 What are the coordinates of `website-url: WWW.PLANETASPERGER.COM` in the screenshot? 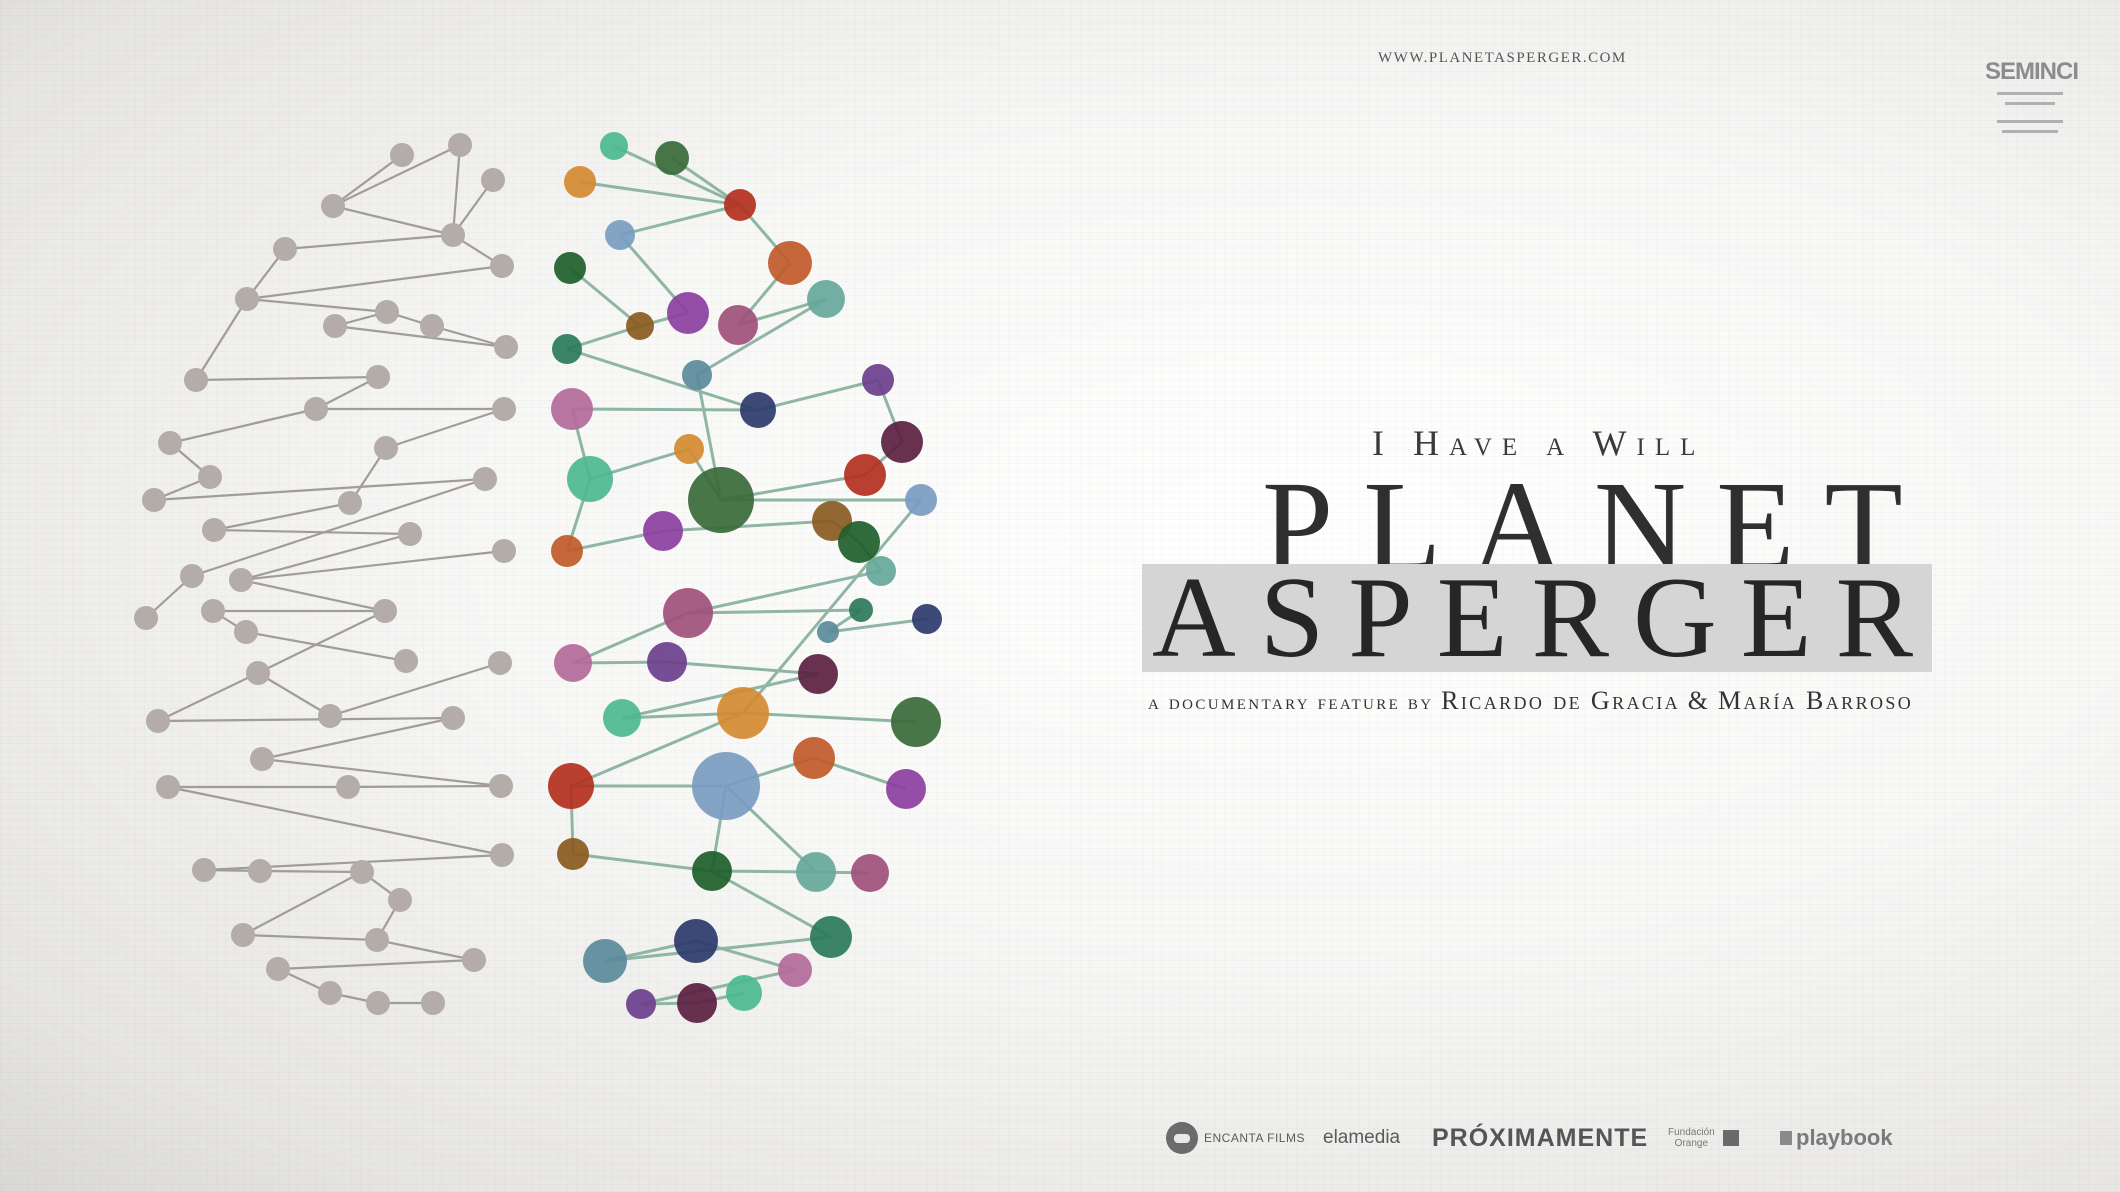 It's located at (1502, 58).